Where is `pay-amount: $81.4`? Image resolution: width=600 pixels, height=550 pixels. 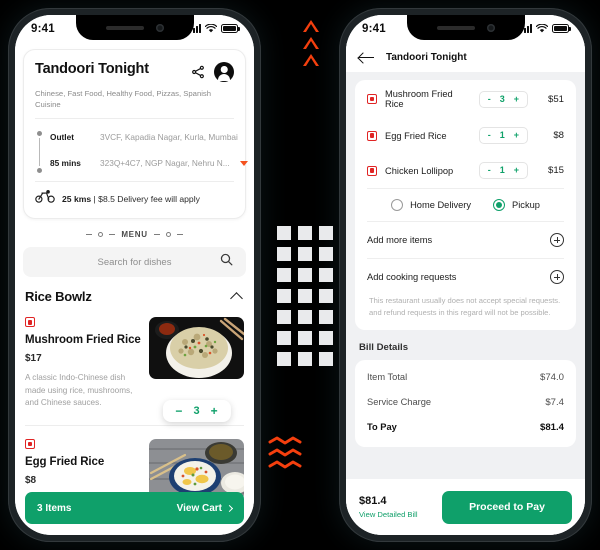 pay-amount: $81.4 is located at coordinates (373, 501).